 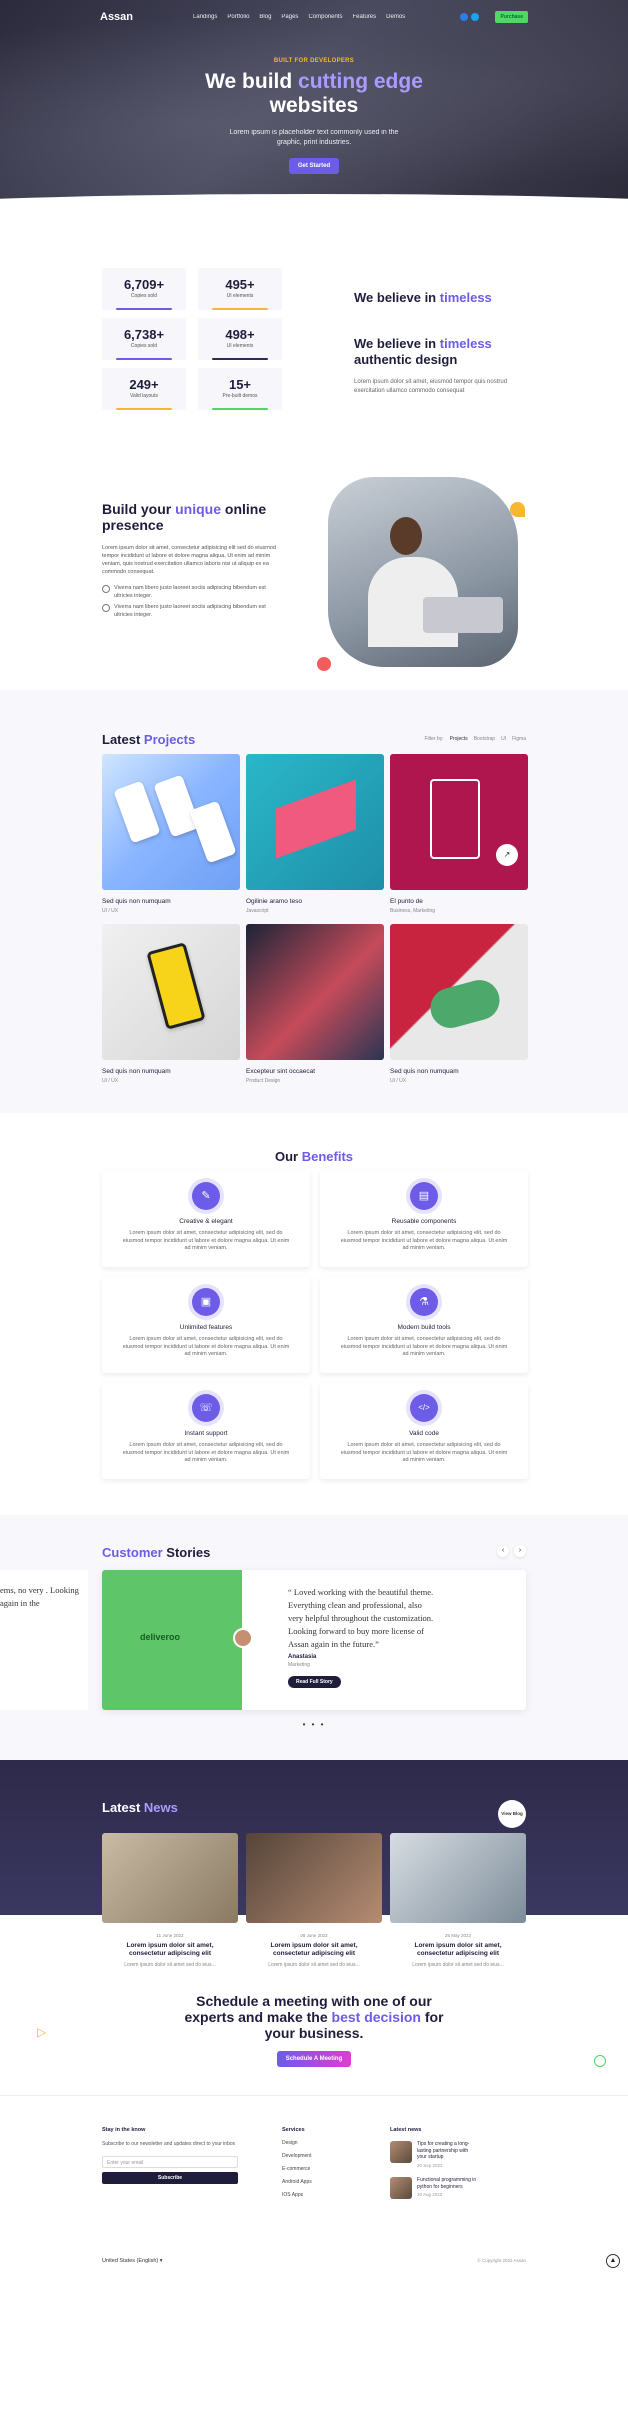 What do you see at coordinates (240, 396) in the screenshot?
I see `stat-label: Pre-built demos` at bounding box center [240, 396].